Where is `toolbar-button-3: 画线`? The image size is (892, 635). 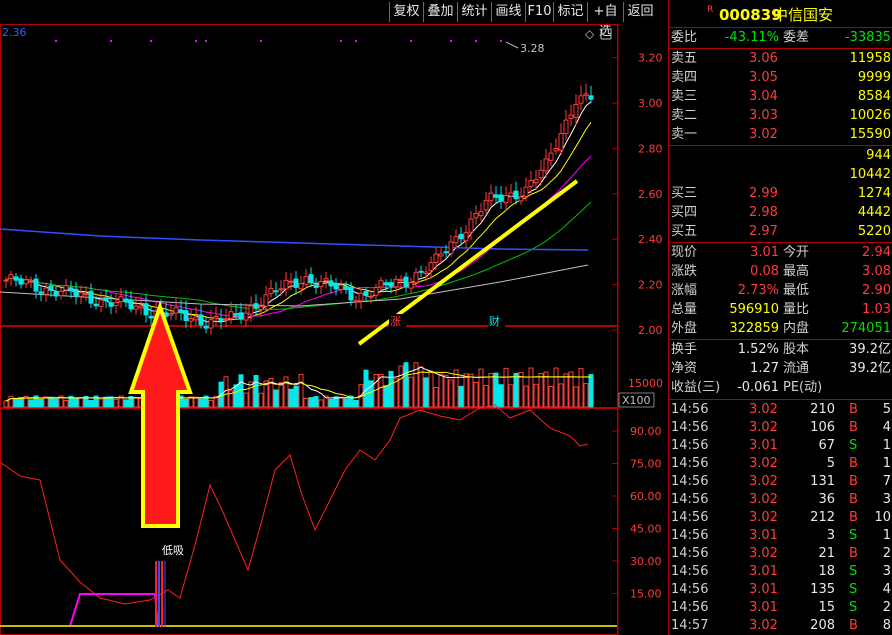
toolbar-button-3: 画线 is located at coordinates (508, 12).